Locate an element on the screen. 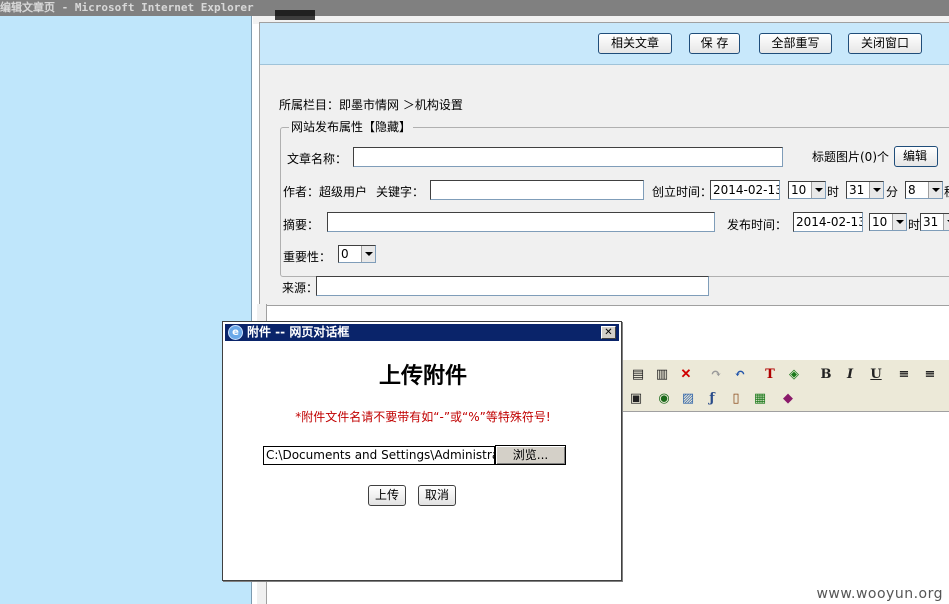  filename-warning: *附件文件名请不要带有如“-”或“%”等特殊符号! is located at coordinates (423, 417).